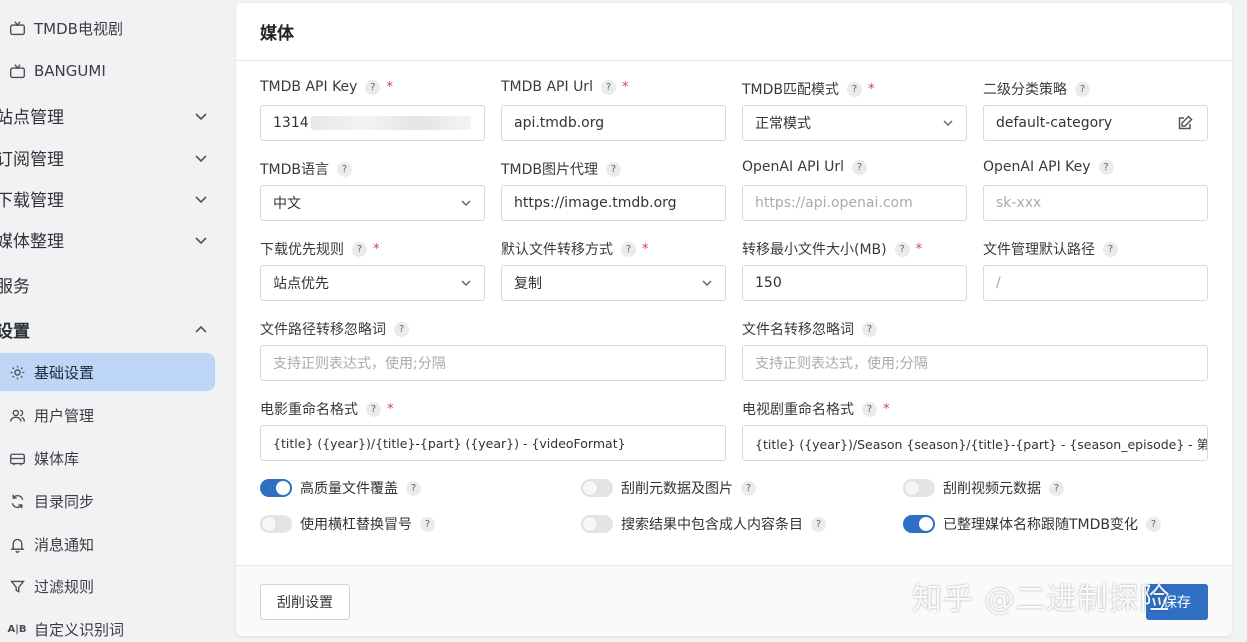 This screenshot has width=1247, height=642. I want to click on sidebar-item-users: 用户管理, so click(107, 415).